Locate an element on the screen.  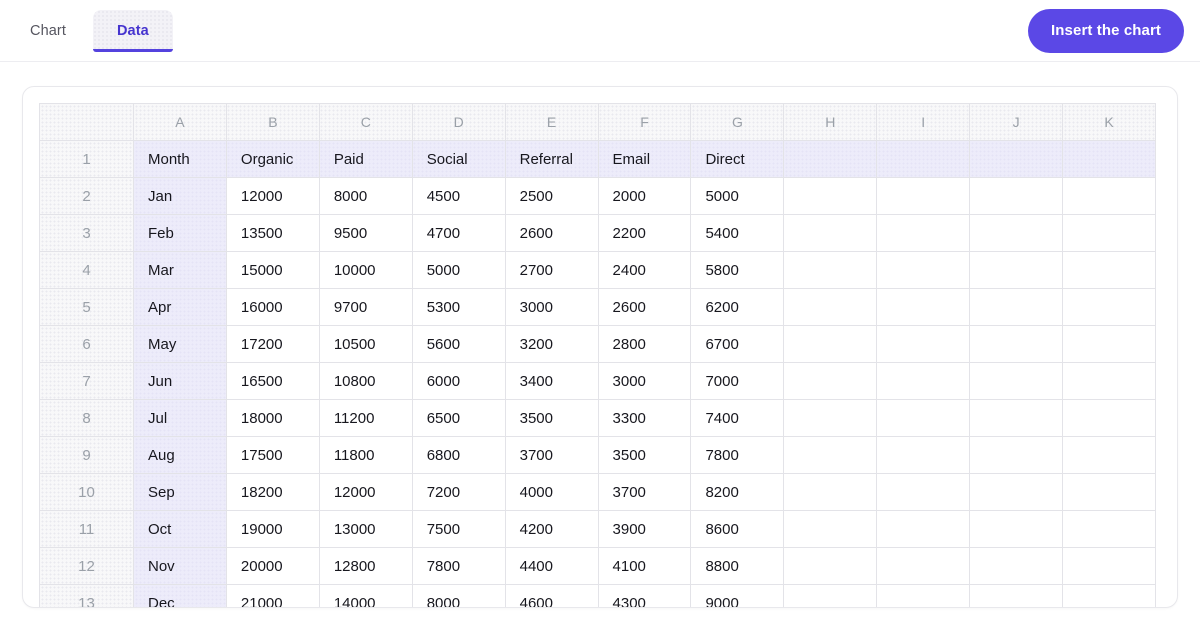
row-header-12: 12 is located at coordinates (86, 566).